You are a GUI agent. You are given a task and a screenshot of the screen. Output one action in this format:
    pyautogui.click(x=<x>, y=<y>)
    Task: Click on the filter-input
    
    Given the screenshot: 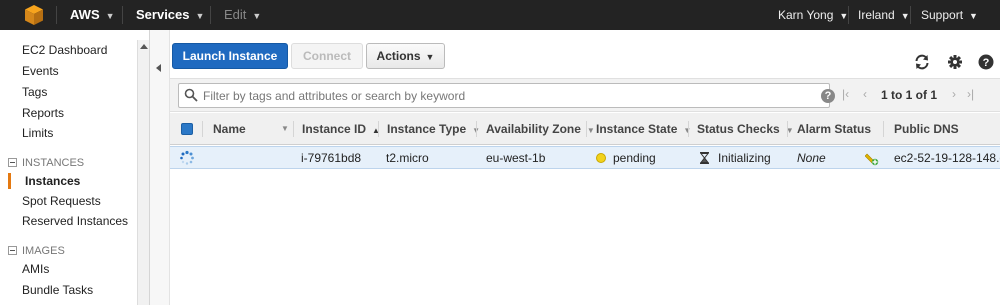 What is the action you would take?
    pyautogui.click(x=503, y=96)
    